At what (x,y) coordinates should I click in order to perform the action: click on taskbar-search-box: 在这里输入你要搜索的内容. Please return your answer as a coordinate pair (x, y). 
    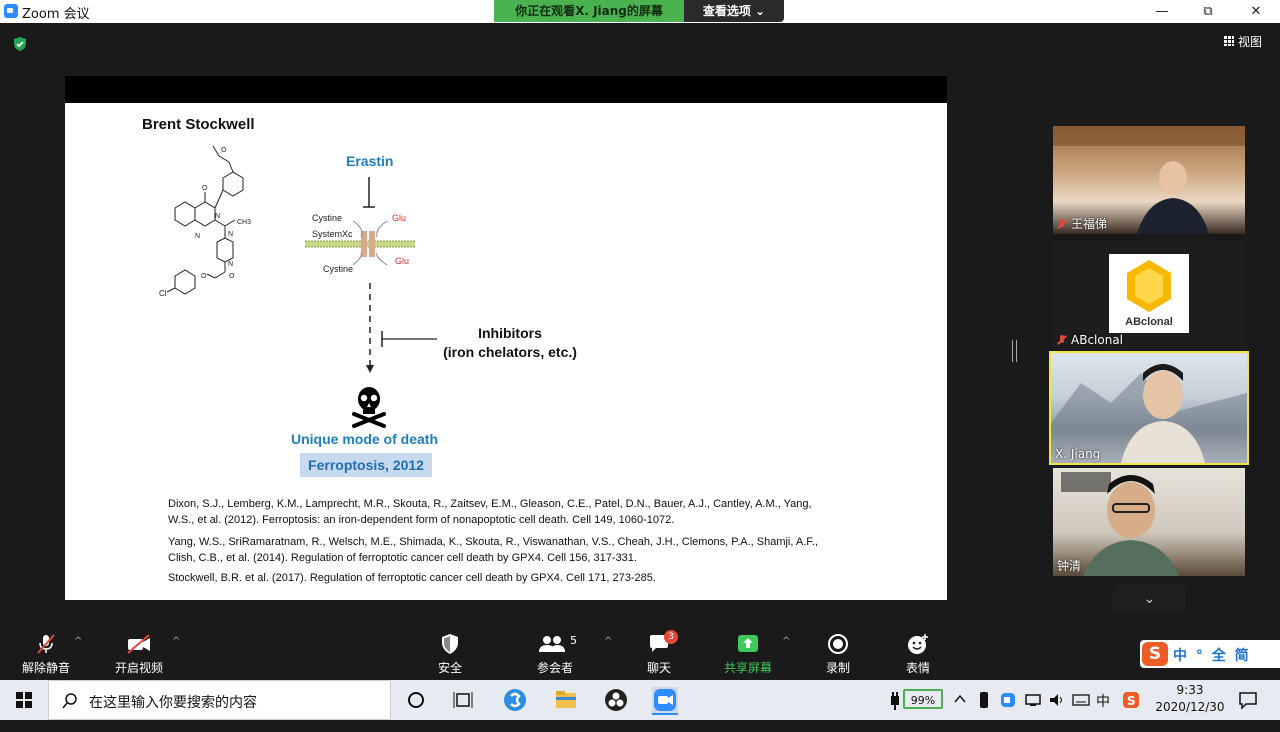
    Looking at the image, I should click on (219, 700).